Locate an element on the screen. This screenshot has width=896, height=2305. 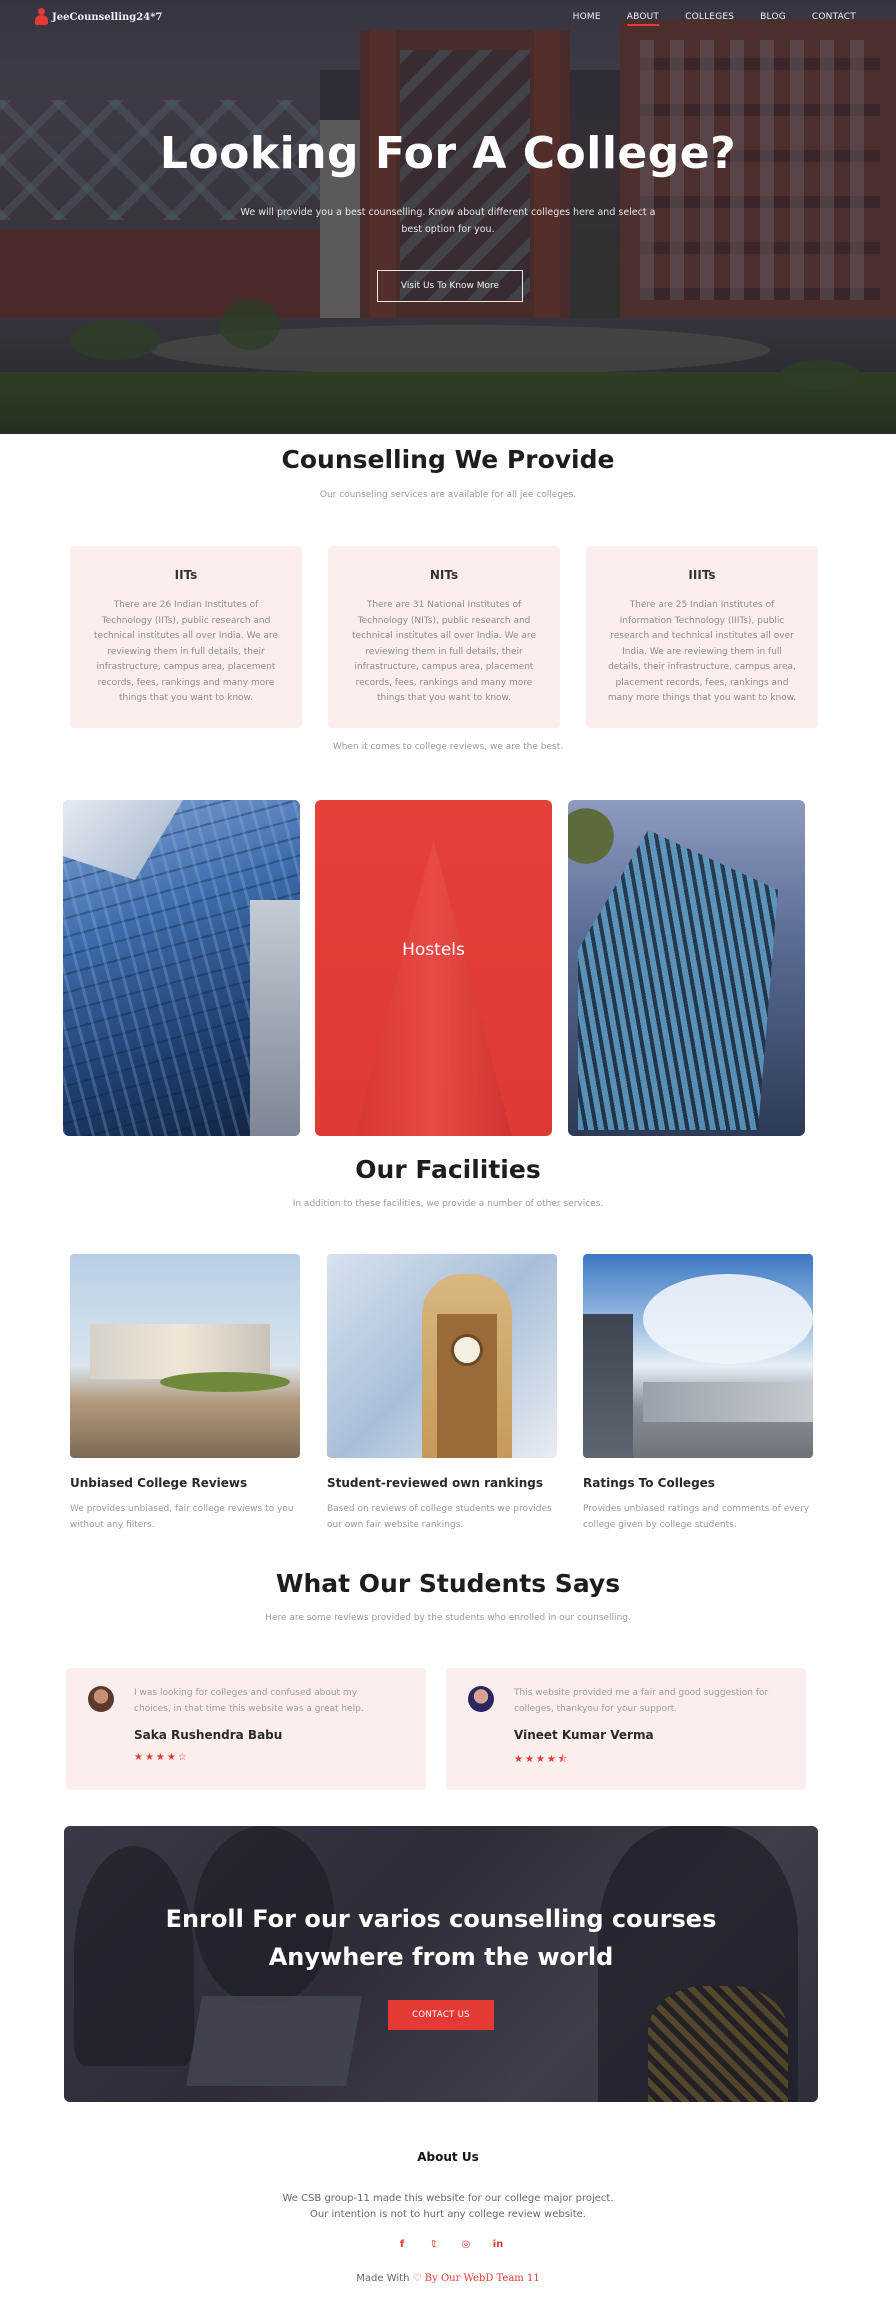
tile-hostels-label: Hostels is located at coordinates (433, 950).